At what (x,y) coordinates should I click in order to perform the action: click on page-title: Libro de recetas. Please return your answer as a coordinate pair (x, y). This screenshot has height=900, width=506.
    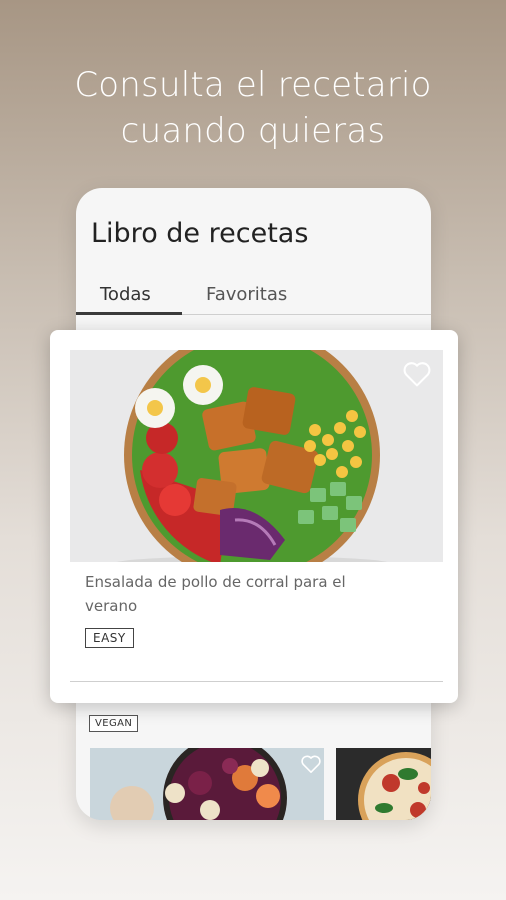
    Looking at the image, I should click on (200, 233).